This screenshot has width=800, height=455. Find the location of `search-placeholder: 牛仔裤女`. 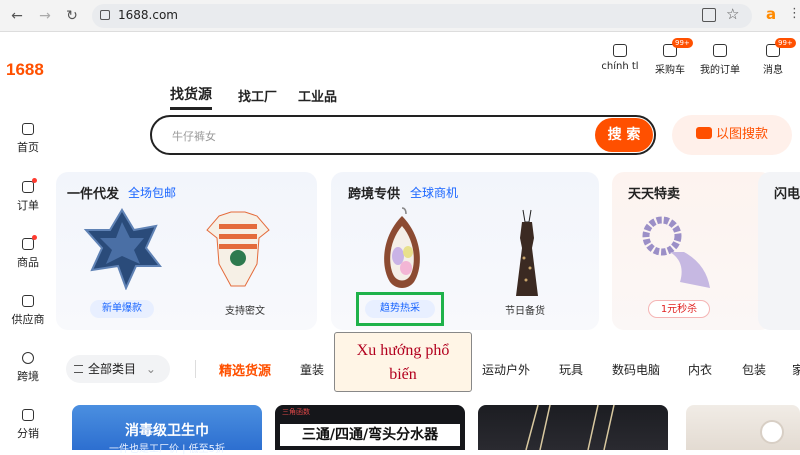

search-placeholder: 牛仔裤女 is located at coordinates (194, 136).